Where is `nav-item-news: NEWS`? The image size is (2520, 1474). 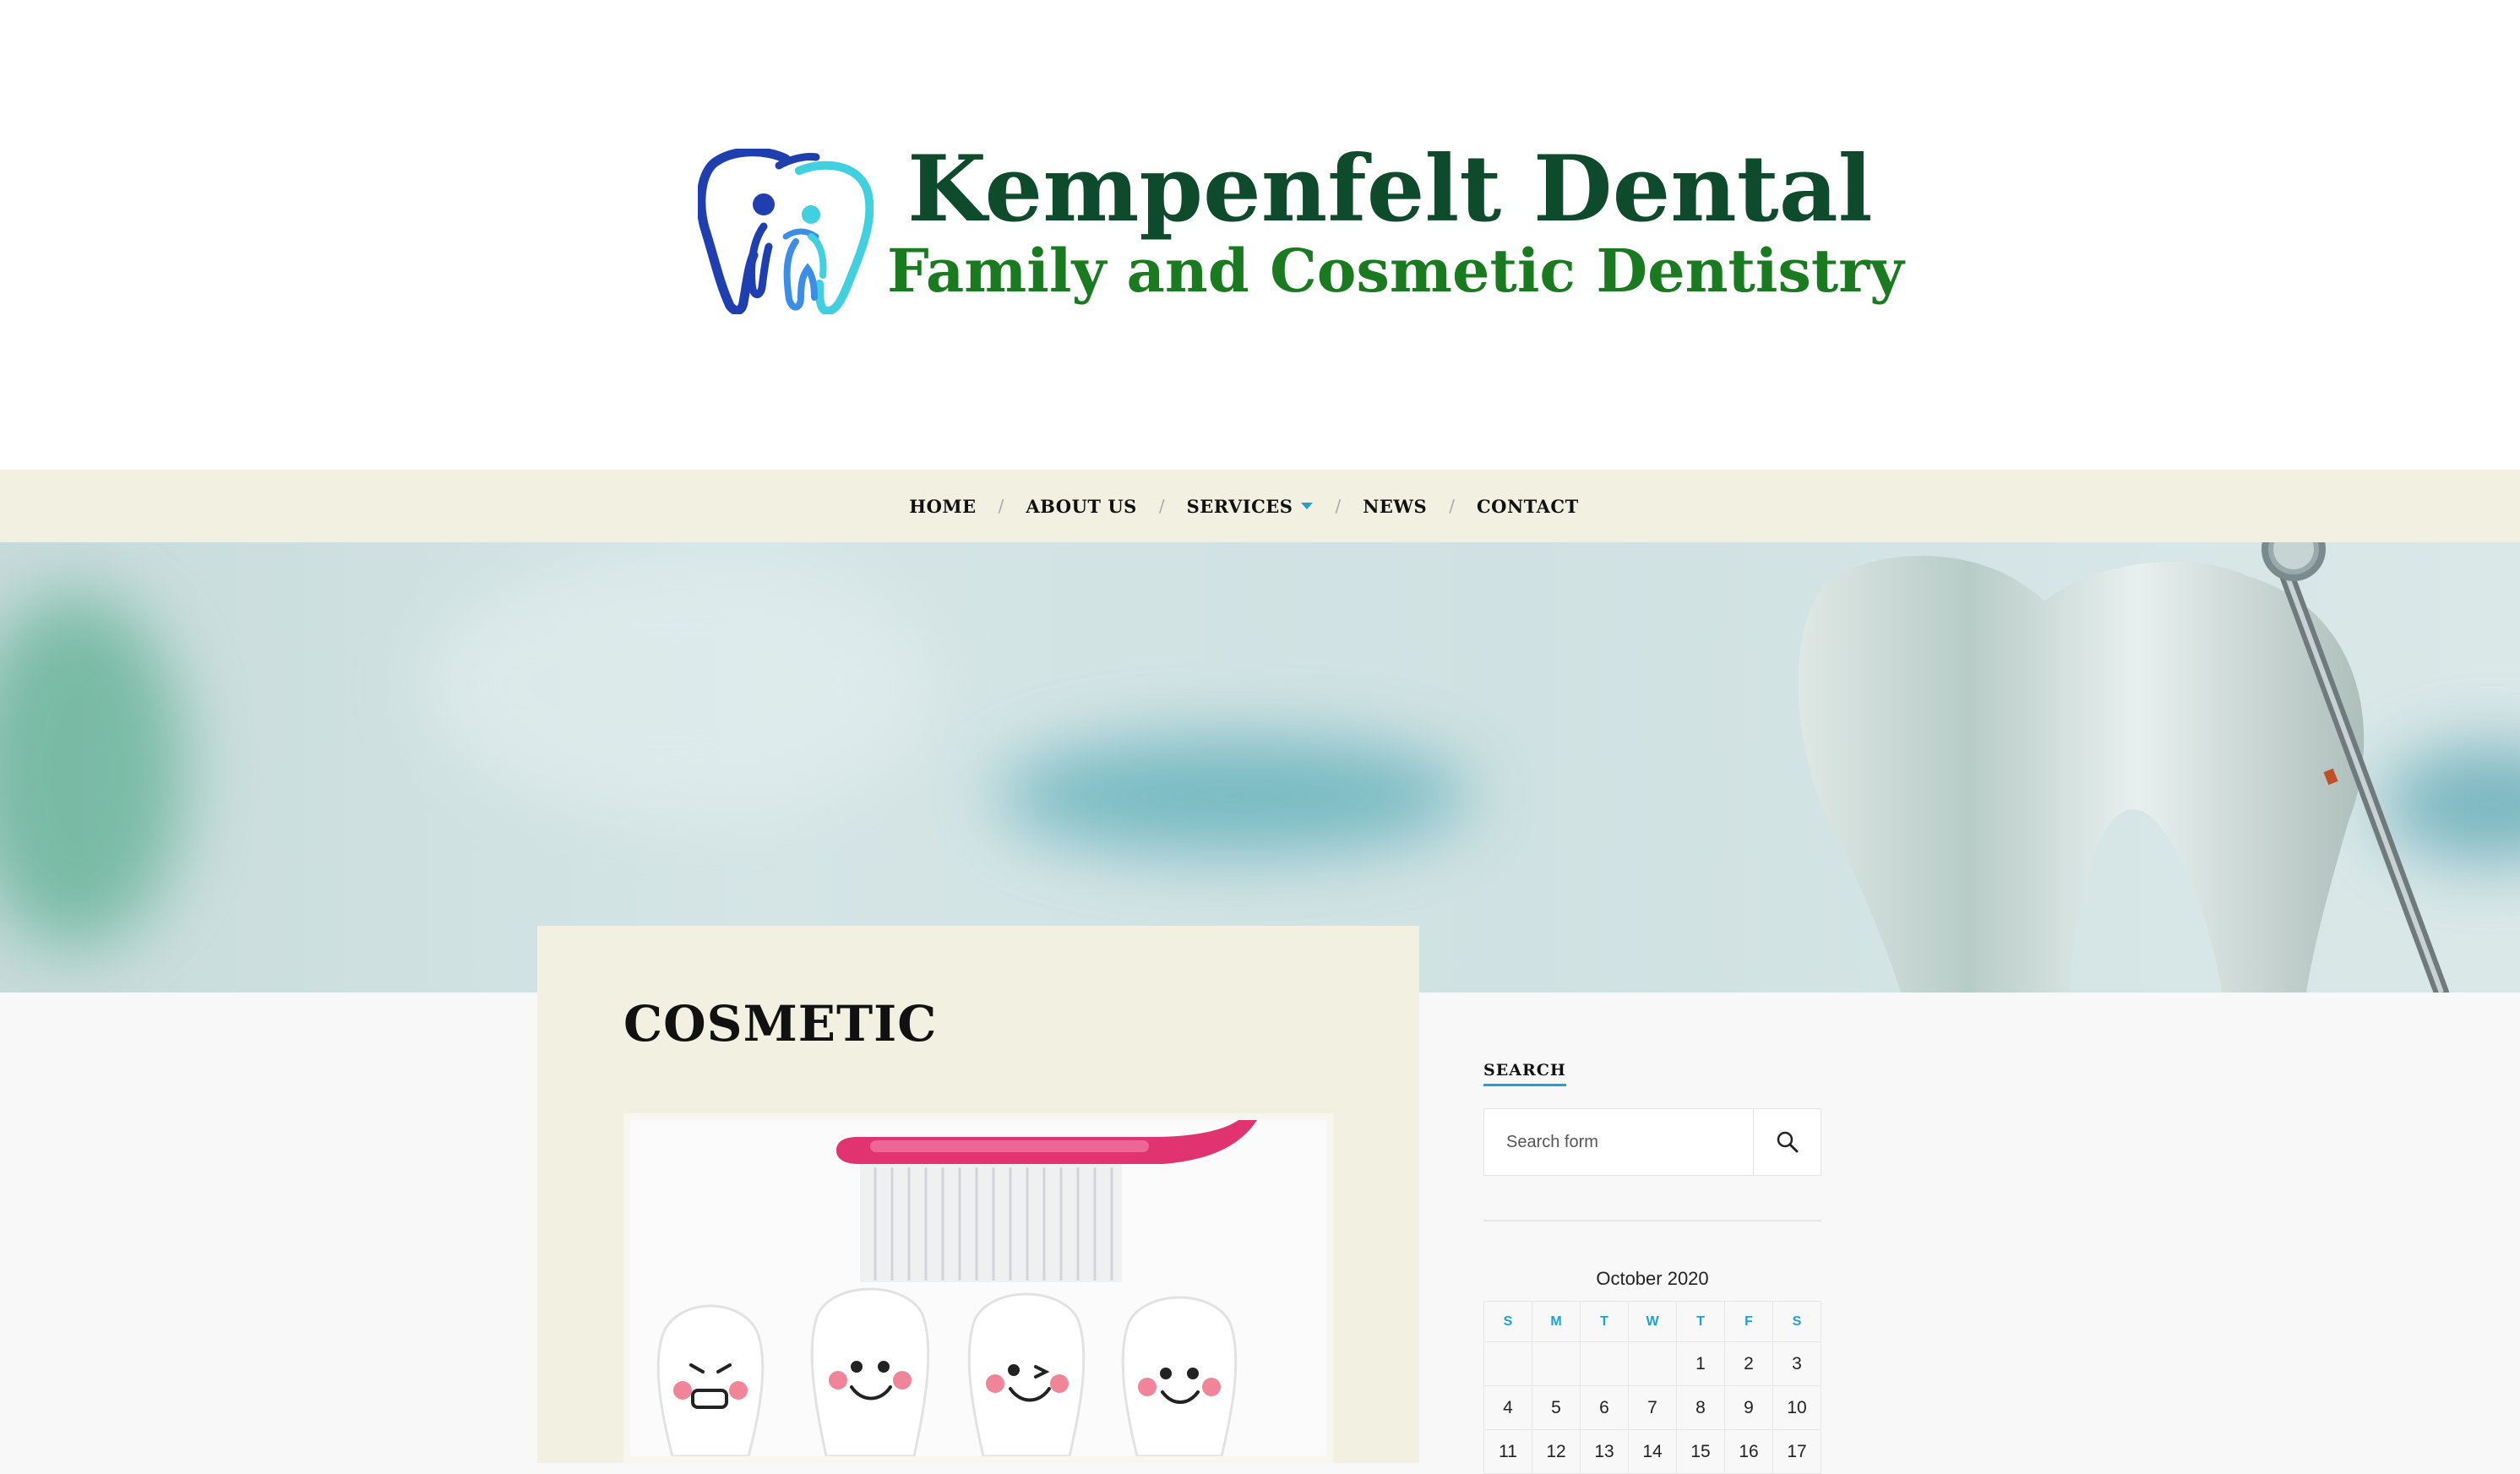
nav-item-news: NEWS is located at coordinates (1395, 506).